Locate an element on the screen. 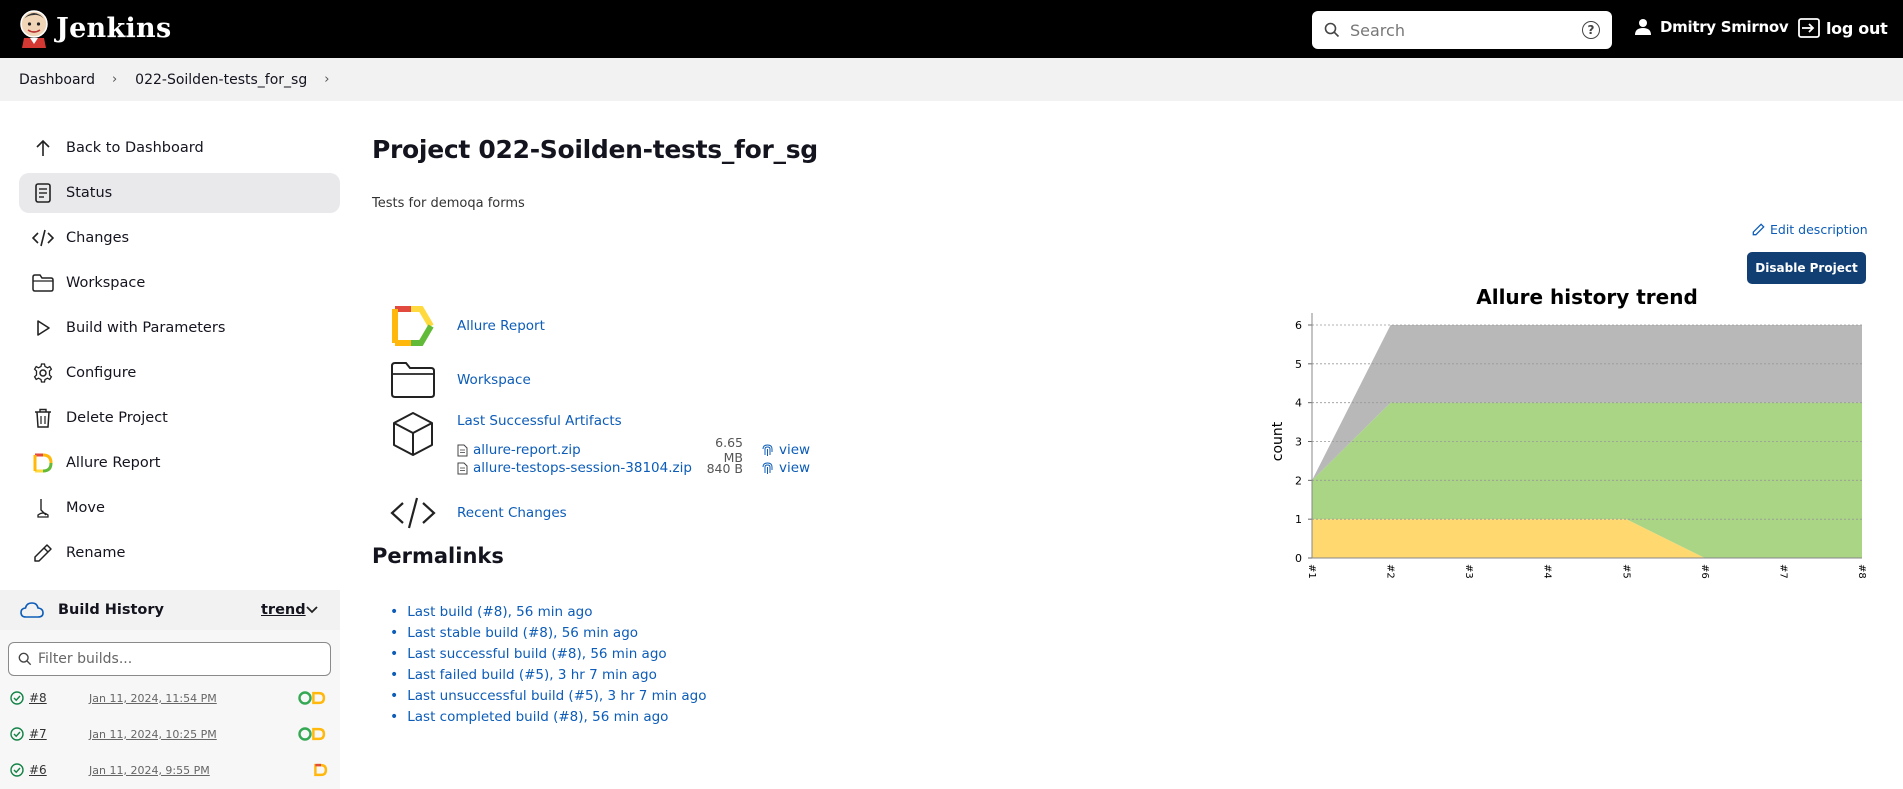  workspace-link-row: Workspace is located at coordinates (460, 380).